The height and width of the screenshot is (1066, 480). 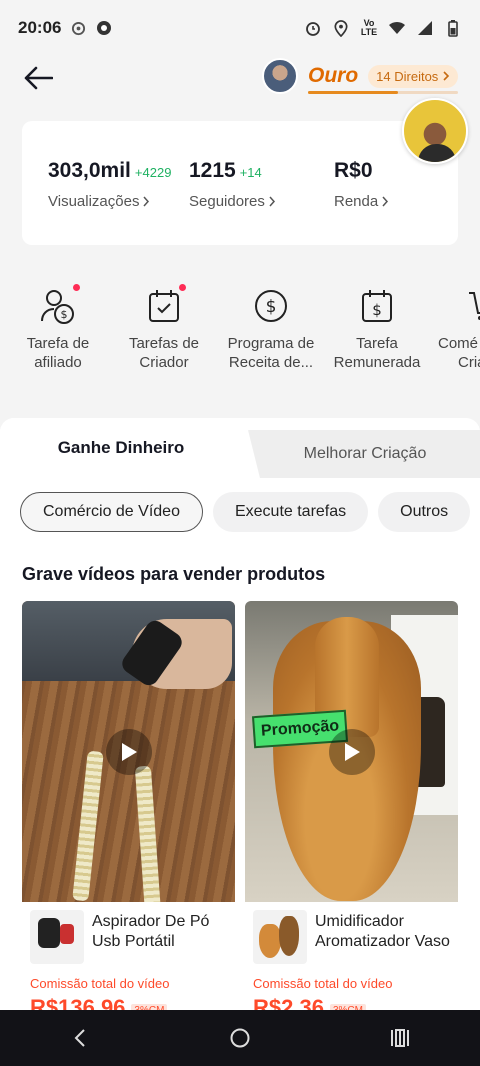 I want to click on chip-video-commerce: Comércio de Vídeo, so click(x=111, y=512).